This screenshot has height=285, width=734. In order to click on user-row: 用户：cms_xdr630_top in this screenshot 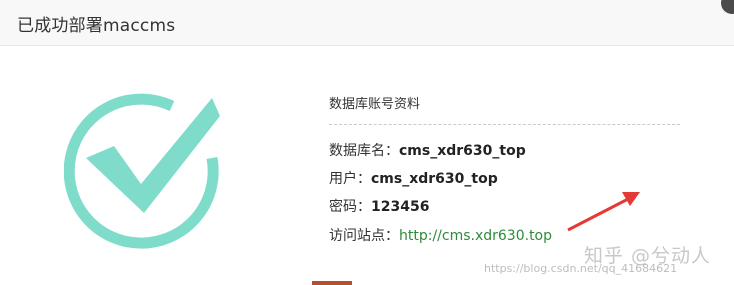, I will do `click(413, 178)`.